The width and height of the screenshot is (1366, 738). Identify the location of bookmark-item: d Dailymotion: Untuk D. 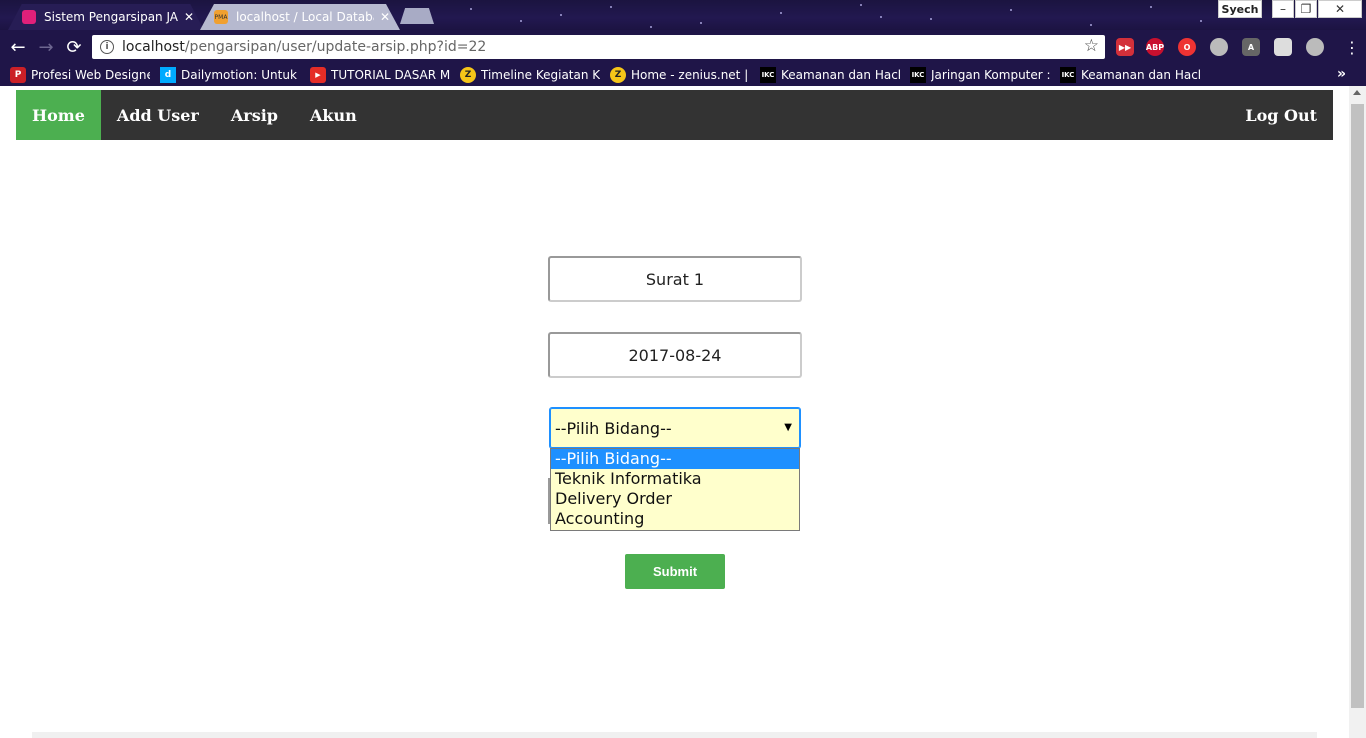
(230, 75).